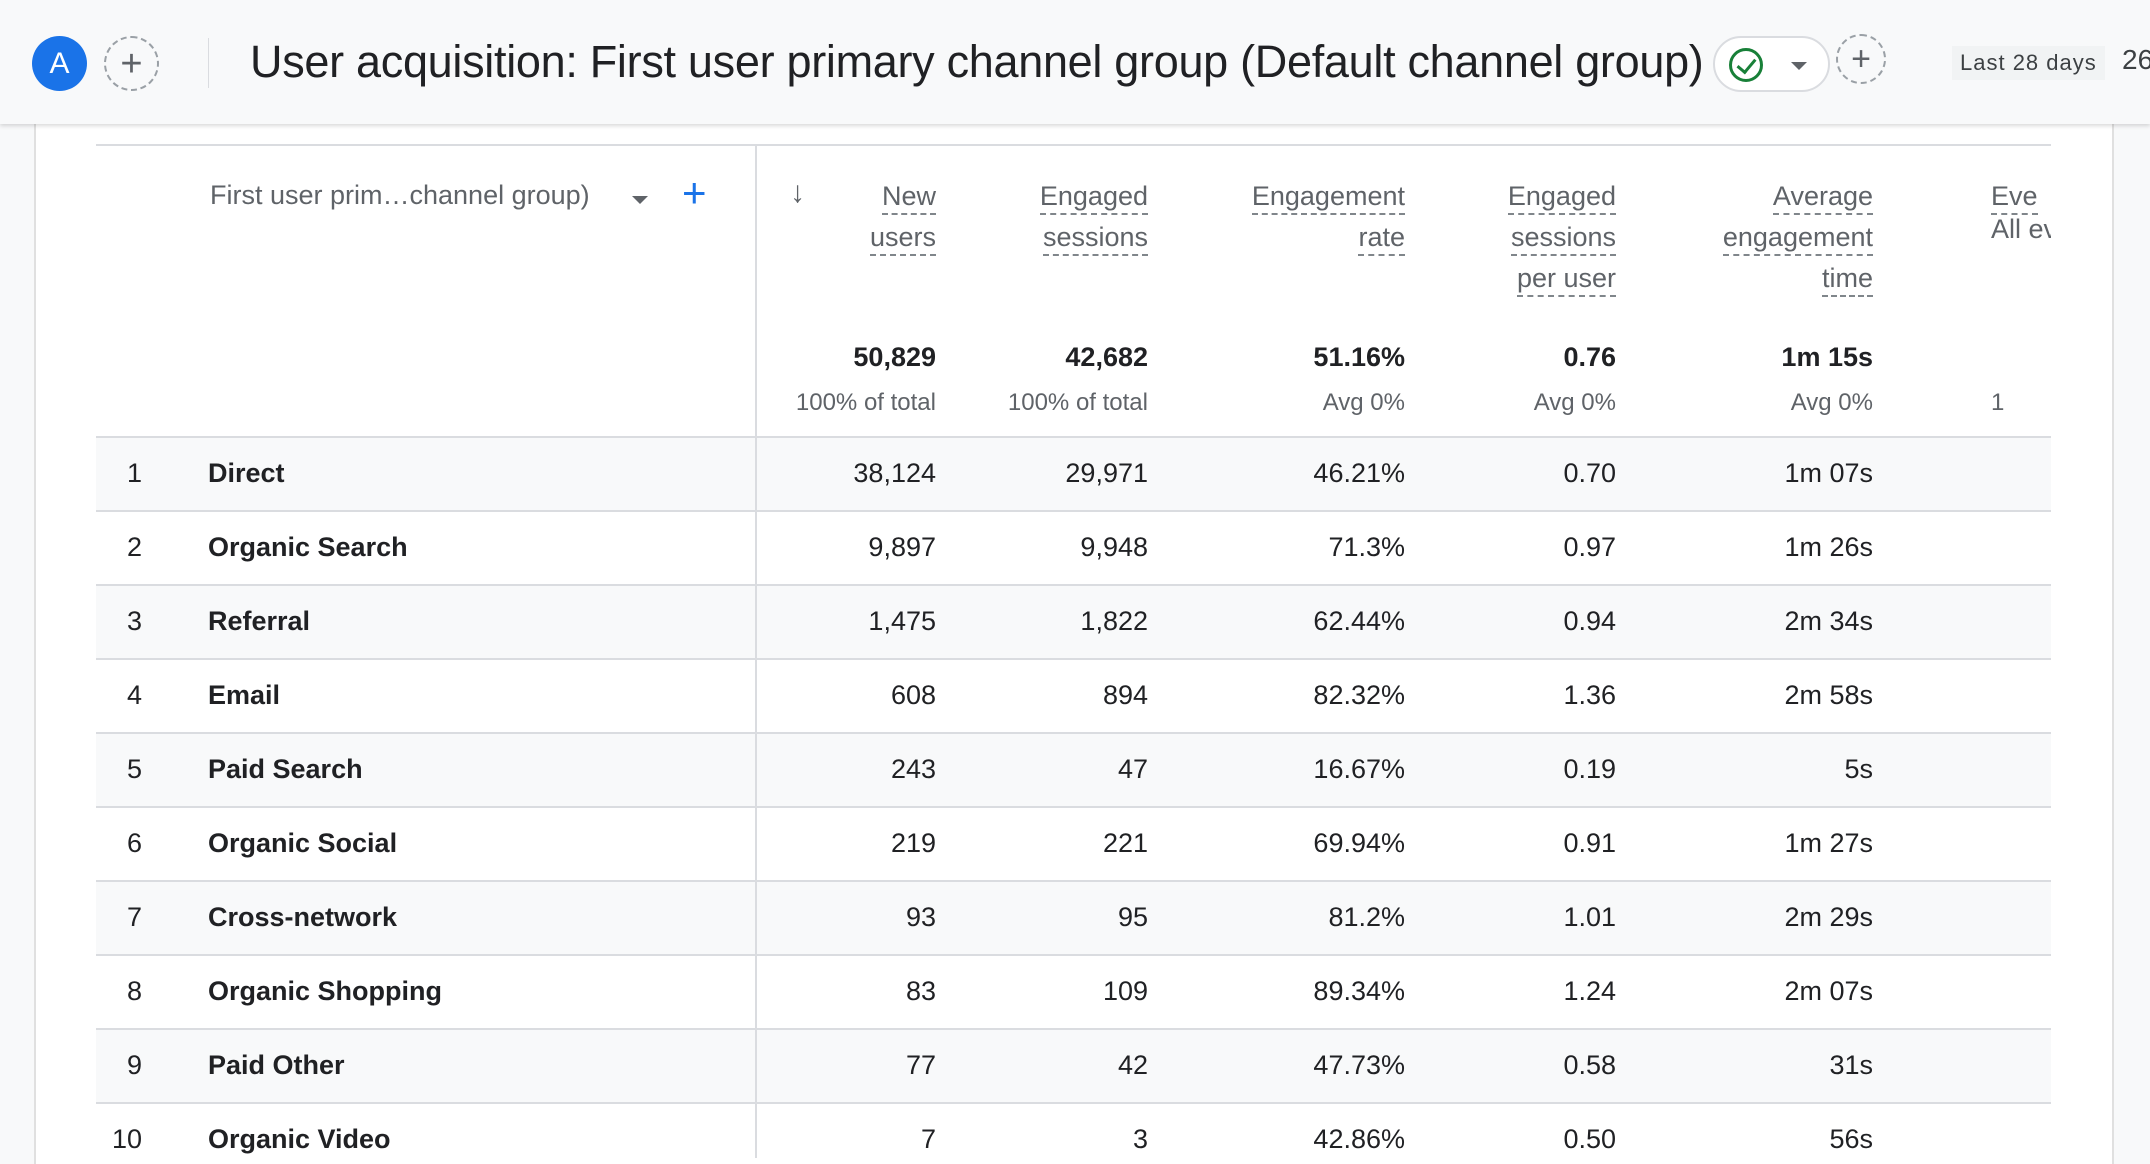 The image size is (2150, 1164). Describe the element at coordinates (1566, 279) in the screenshot. I see `column-header-label: per user` at that location.